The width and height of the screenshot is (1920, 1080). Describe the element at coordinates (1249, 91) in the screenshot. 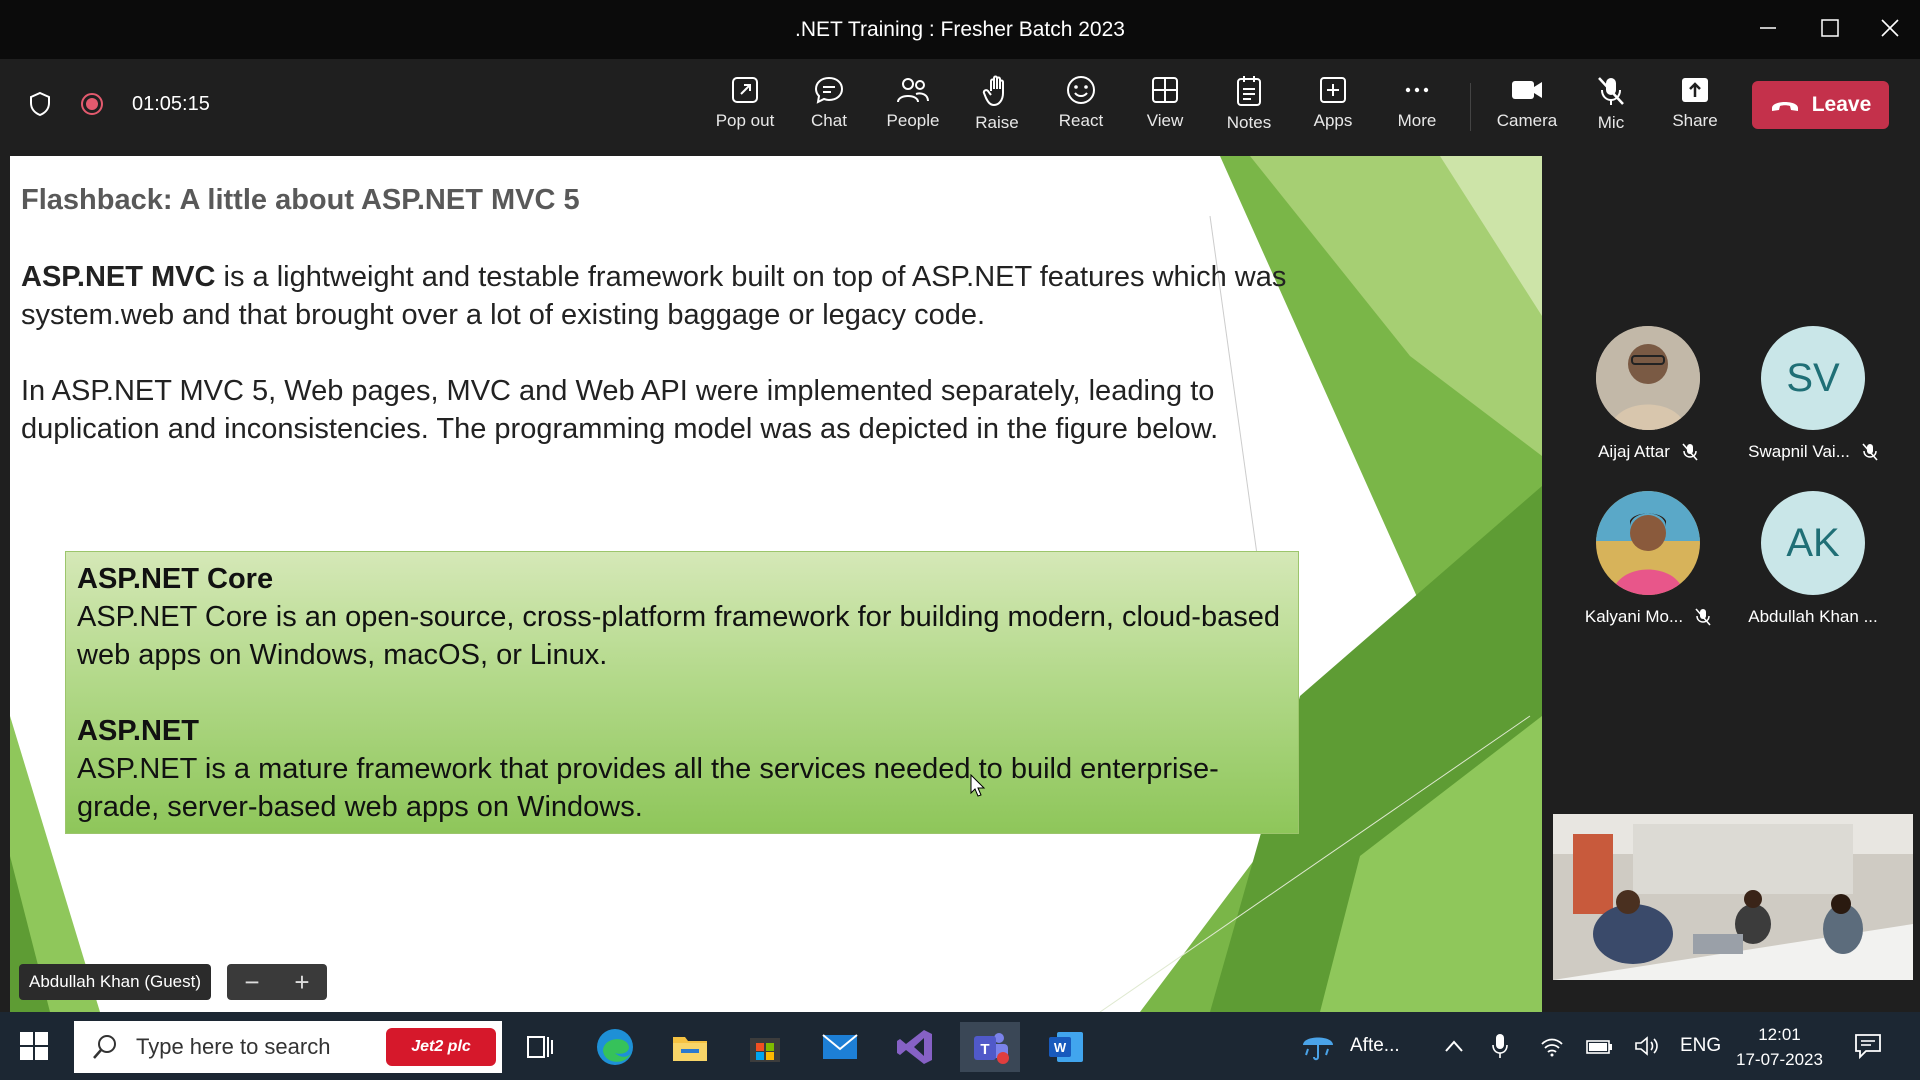

I see `notes-icon` at that location.